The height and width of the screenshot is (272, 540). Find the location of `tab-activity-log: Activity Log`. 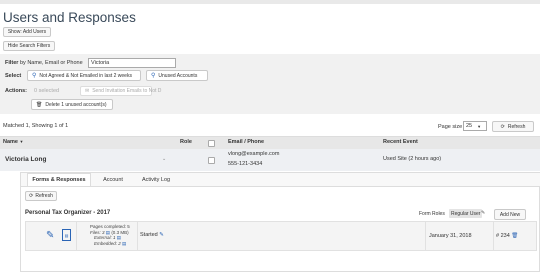

tab-activity-log: Activity Log is located at coordinates (156, 179).